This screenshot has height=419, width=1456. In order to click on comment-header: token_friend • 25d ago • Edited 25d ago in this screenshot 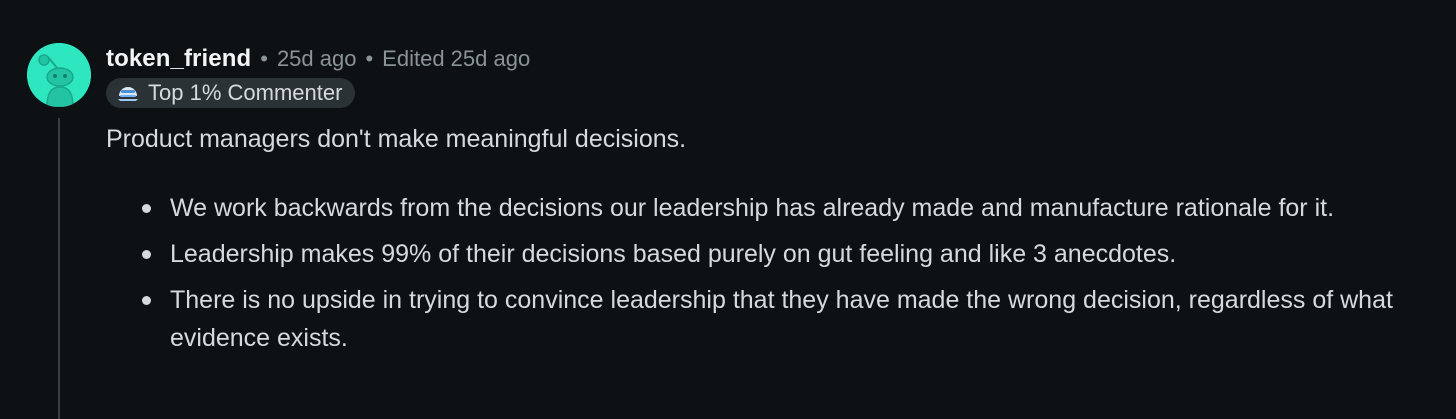, I will do `click(318, 59)`.